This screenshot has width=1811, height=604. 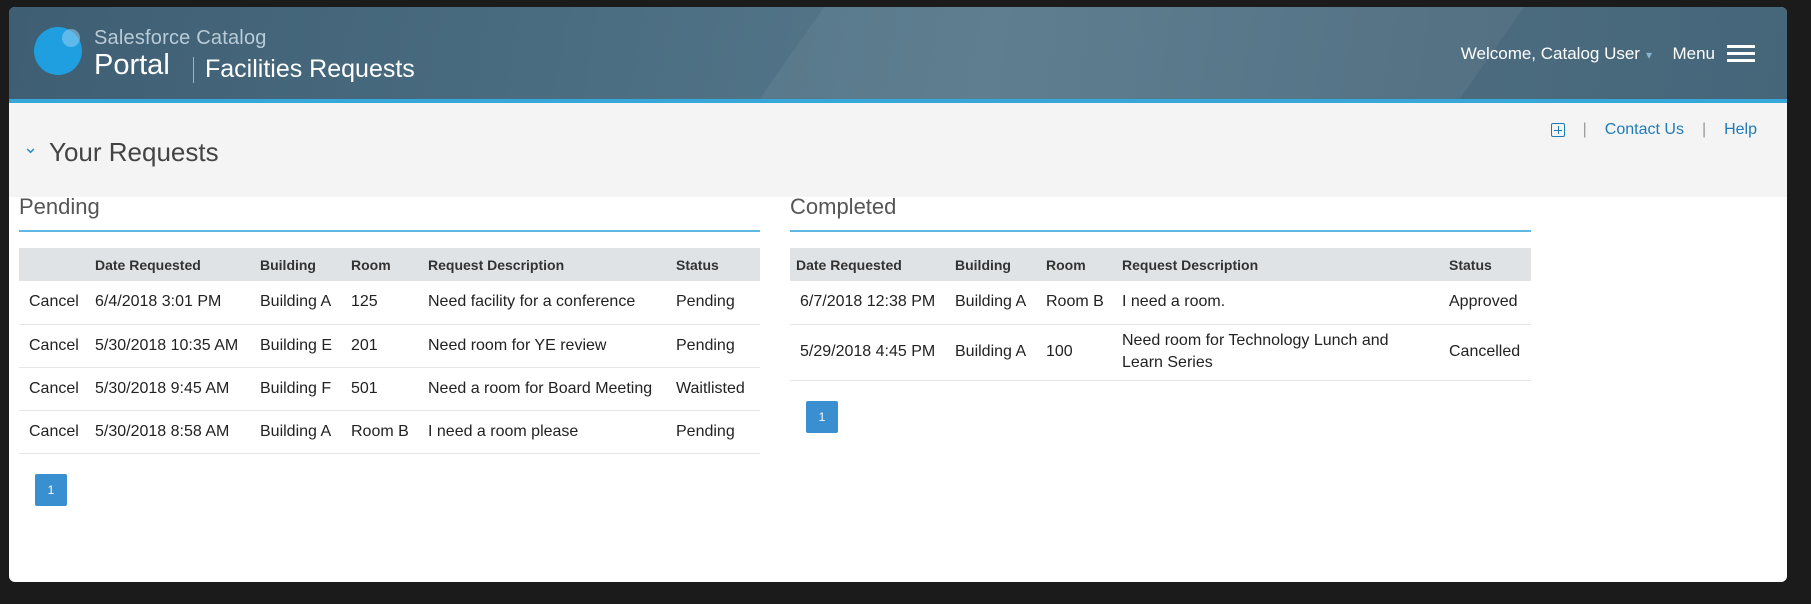 I want to click on welcome-text: Welcome, Catalog User, so click(x=1550, y=53).